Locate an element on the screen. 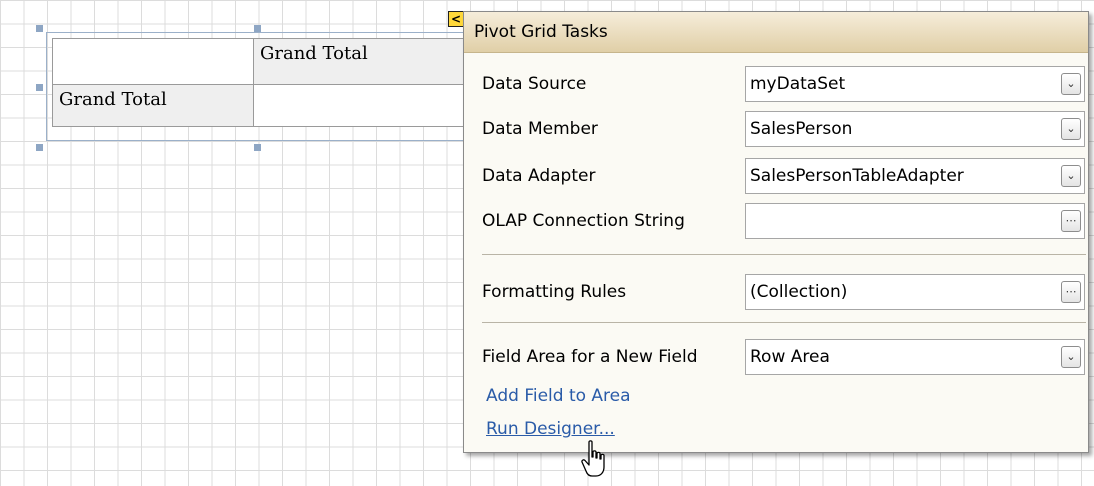  resize-handle-top-left is located at coordinates (39, 28).